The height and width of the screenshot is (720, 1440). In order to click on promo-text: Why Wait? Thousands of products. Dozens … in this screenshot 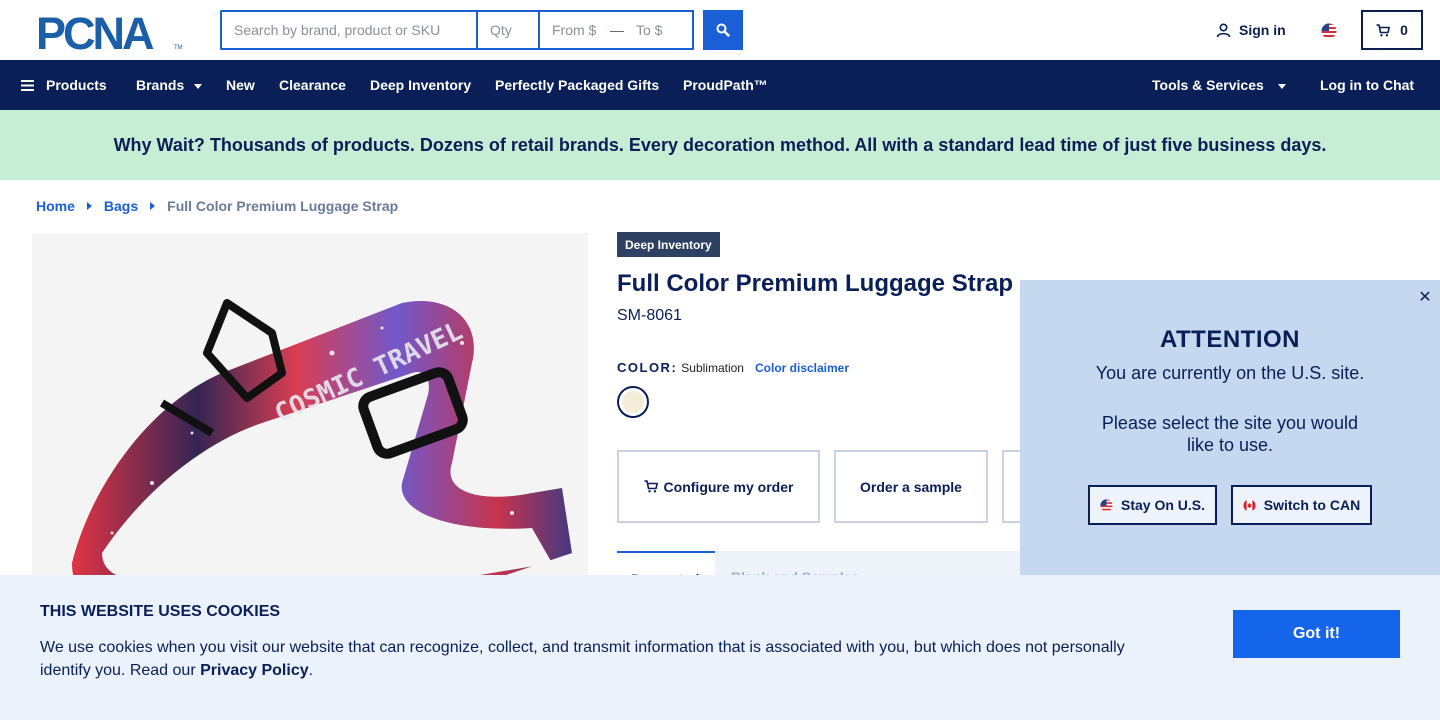, I will do `click(720, 144)`.